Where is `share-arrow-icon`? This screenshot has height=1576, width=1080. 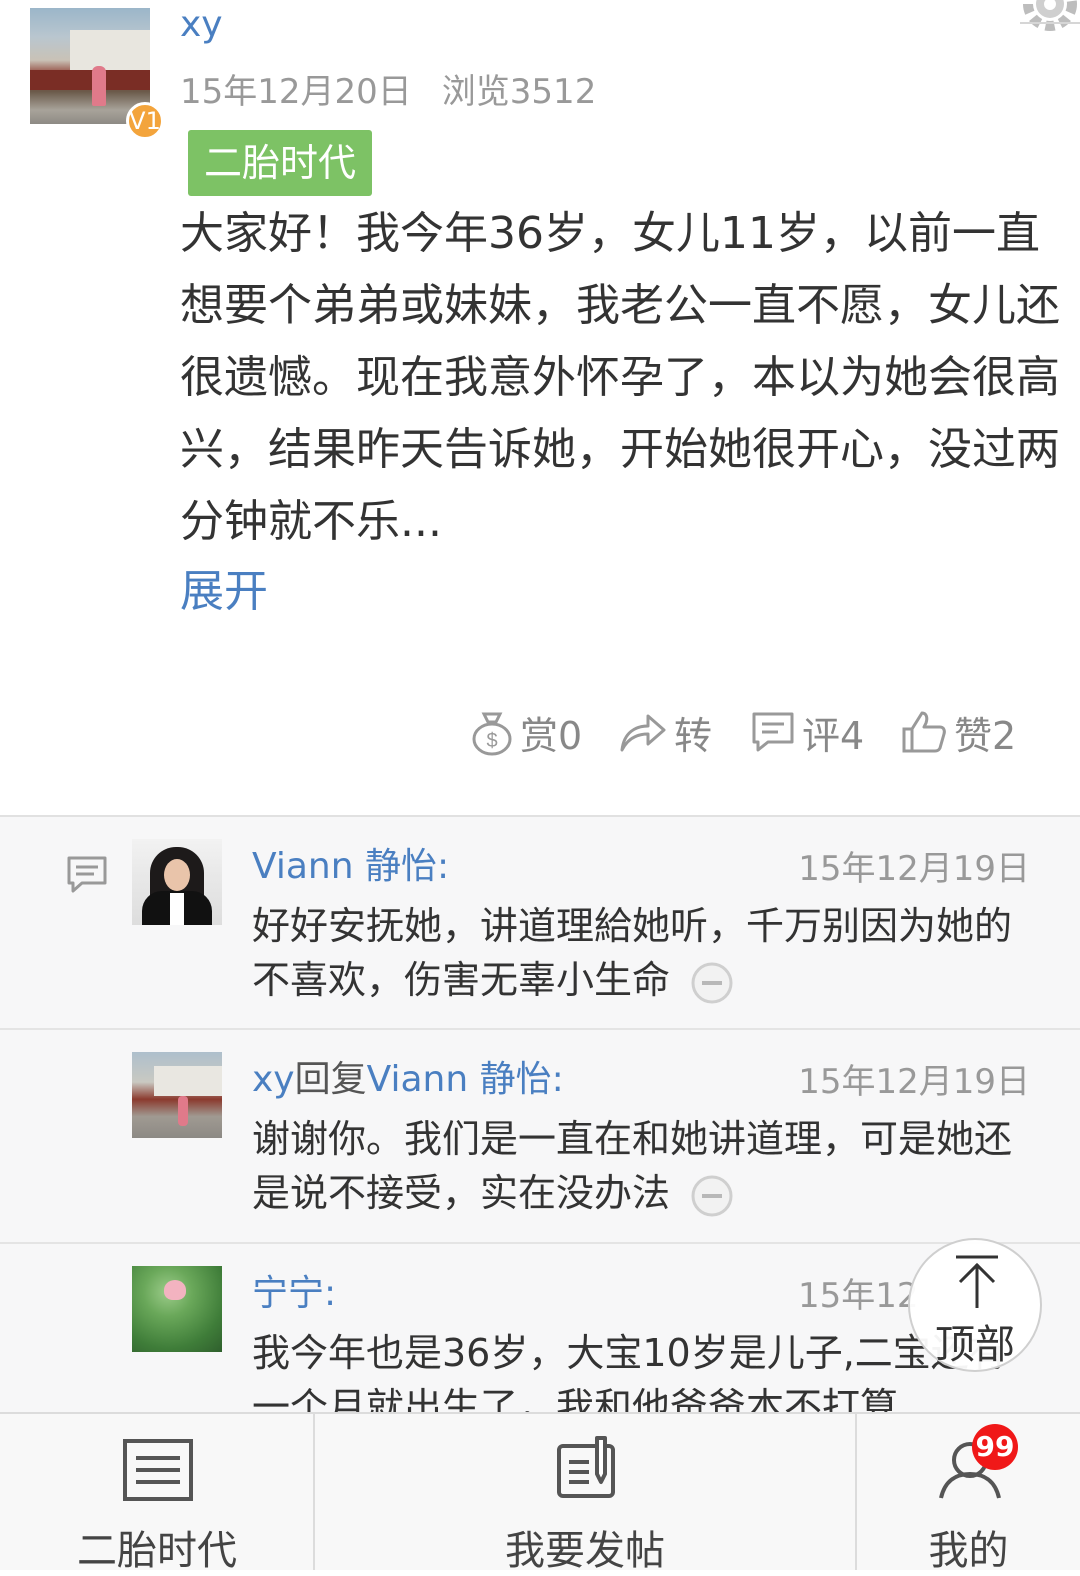
share-arrow-icon is located at coordinates (643, 733).